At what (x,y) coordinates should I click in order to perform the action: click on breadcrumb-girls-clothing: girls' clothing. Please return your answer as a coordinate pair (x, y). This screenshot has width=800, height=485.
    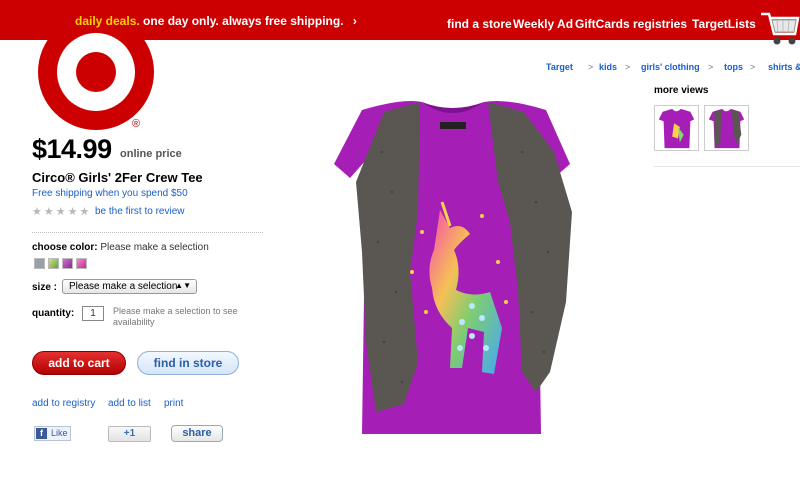
    Looking at the image, I should click on (670, 67).